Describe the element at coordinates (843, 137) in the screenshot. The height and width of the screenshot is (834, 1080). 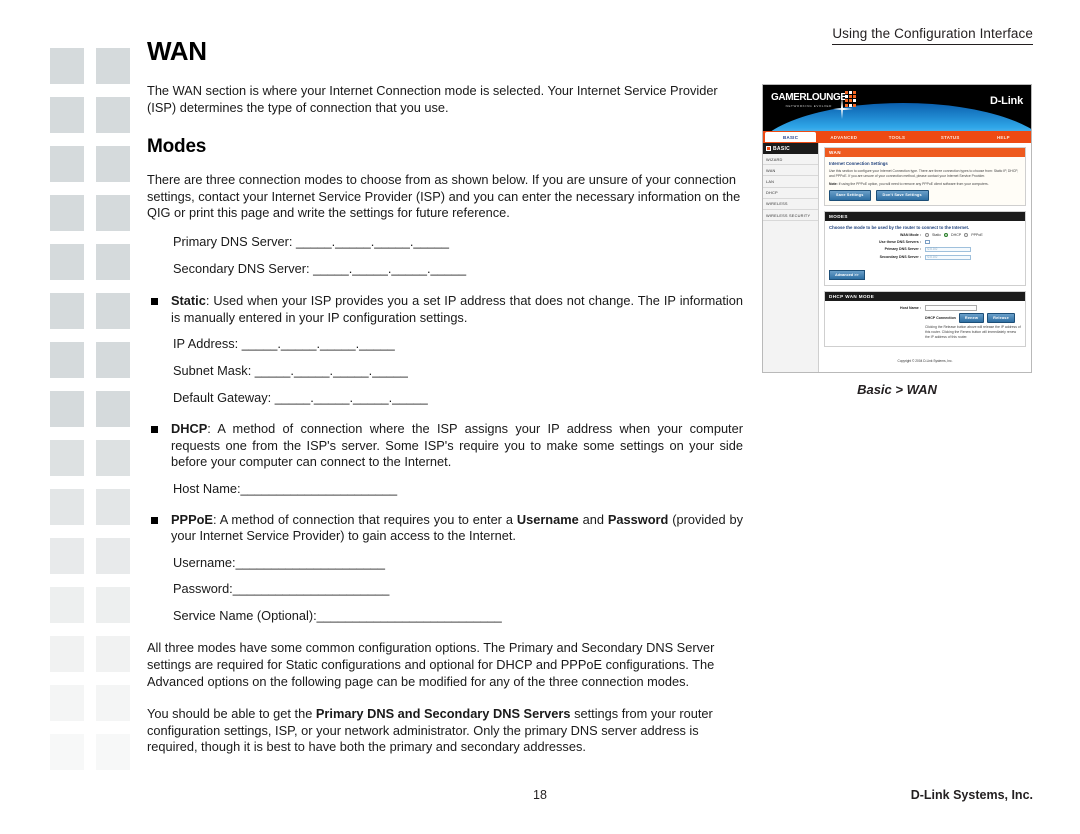
I see `tab-advanced: ADVANCED` at that location.